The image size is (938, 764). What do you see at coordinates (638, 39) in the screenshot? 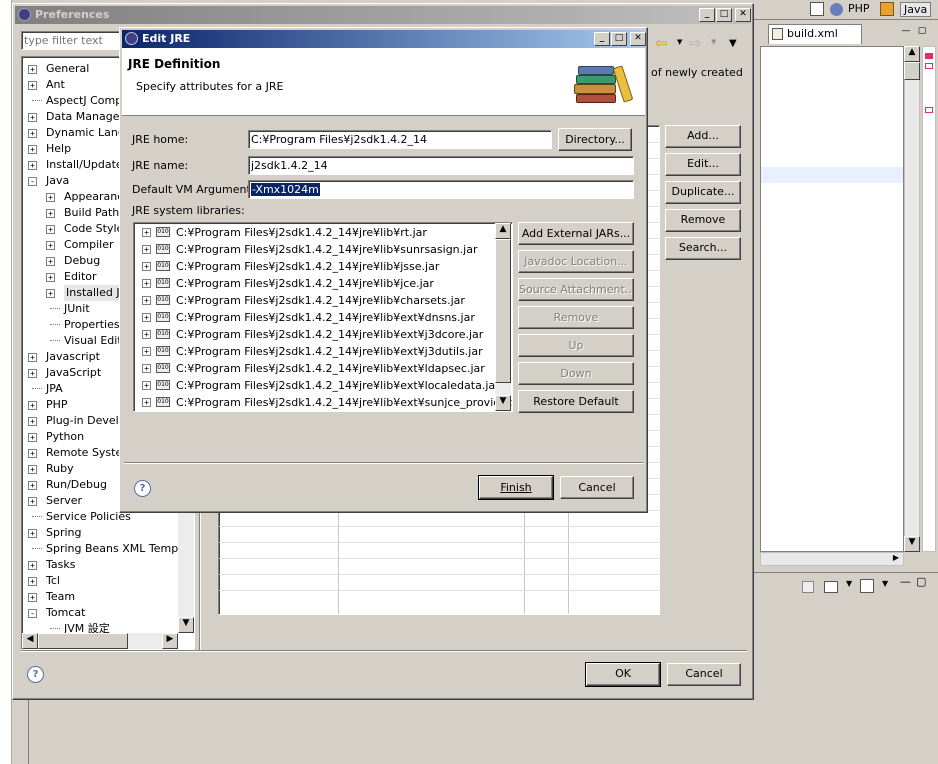
I see `dialog-close-button: ✕` at bounding box center [638, 39].